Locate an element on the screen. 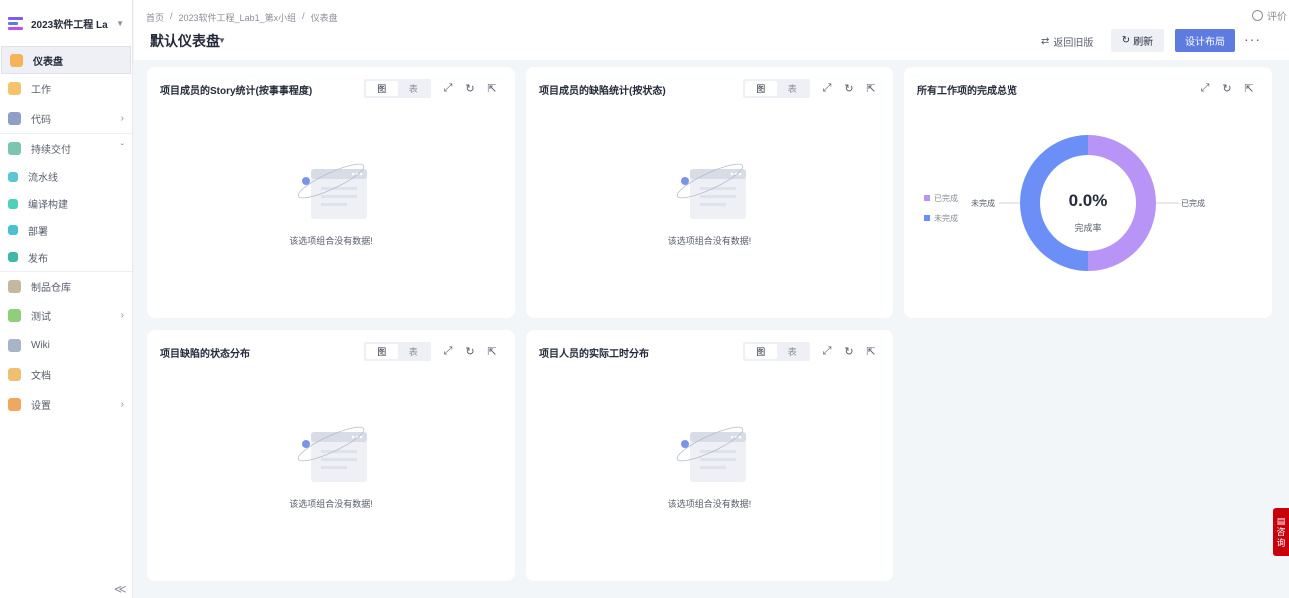  smile-icon is located at coordinates (1257, 15).